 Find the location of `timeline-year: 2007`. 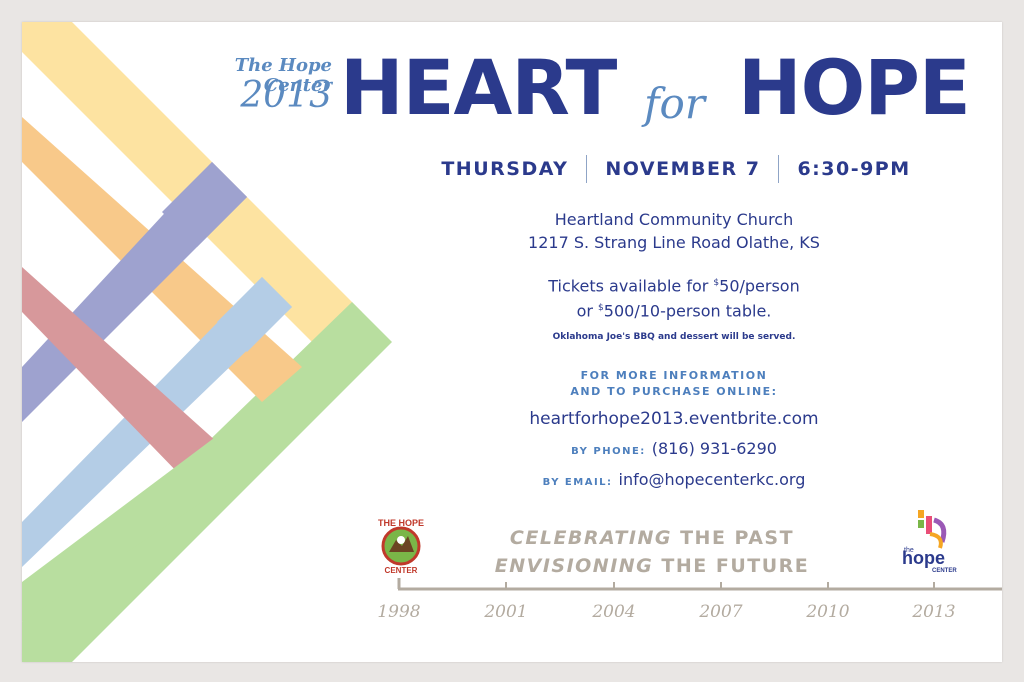

timeline-year: 2007 is located at coordinates (721, 612).